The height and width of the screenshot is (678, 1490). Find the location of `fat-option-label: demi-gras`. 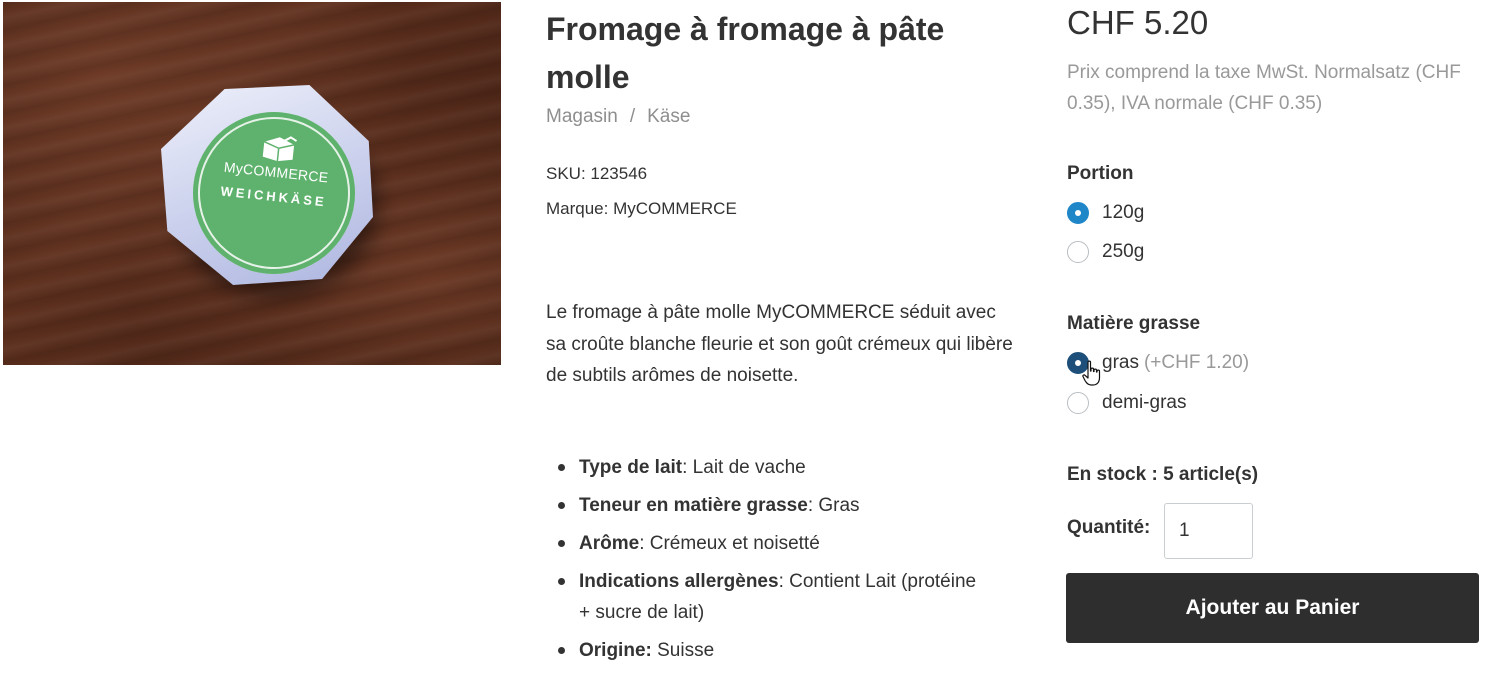

fat-option-label: demi-gras is located at coordinates (1144, 402).